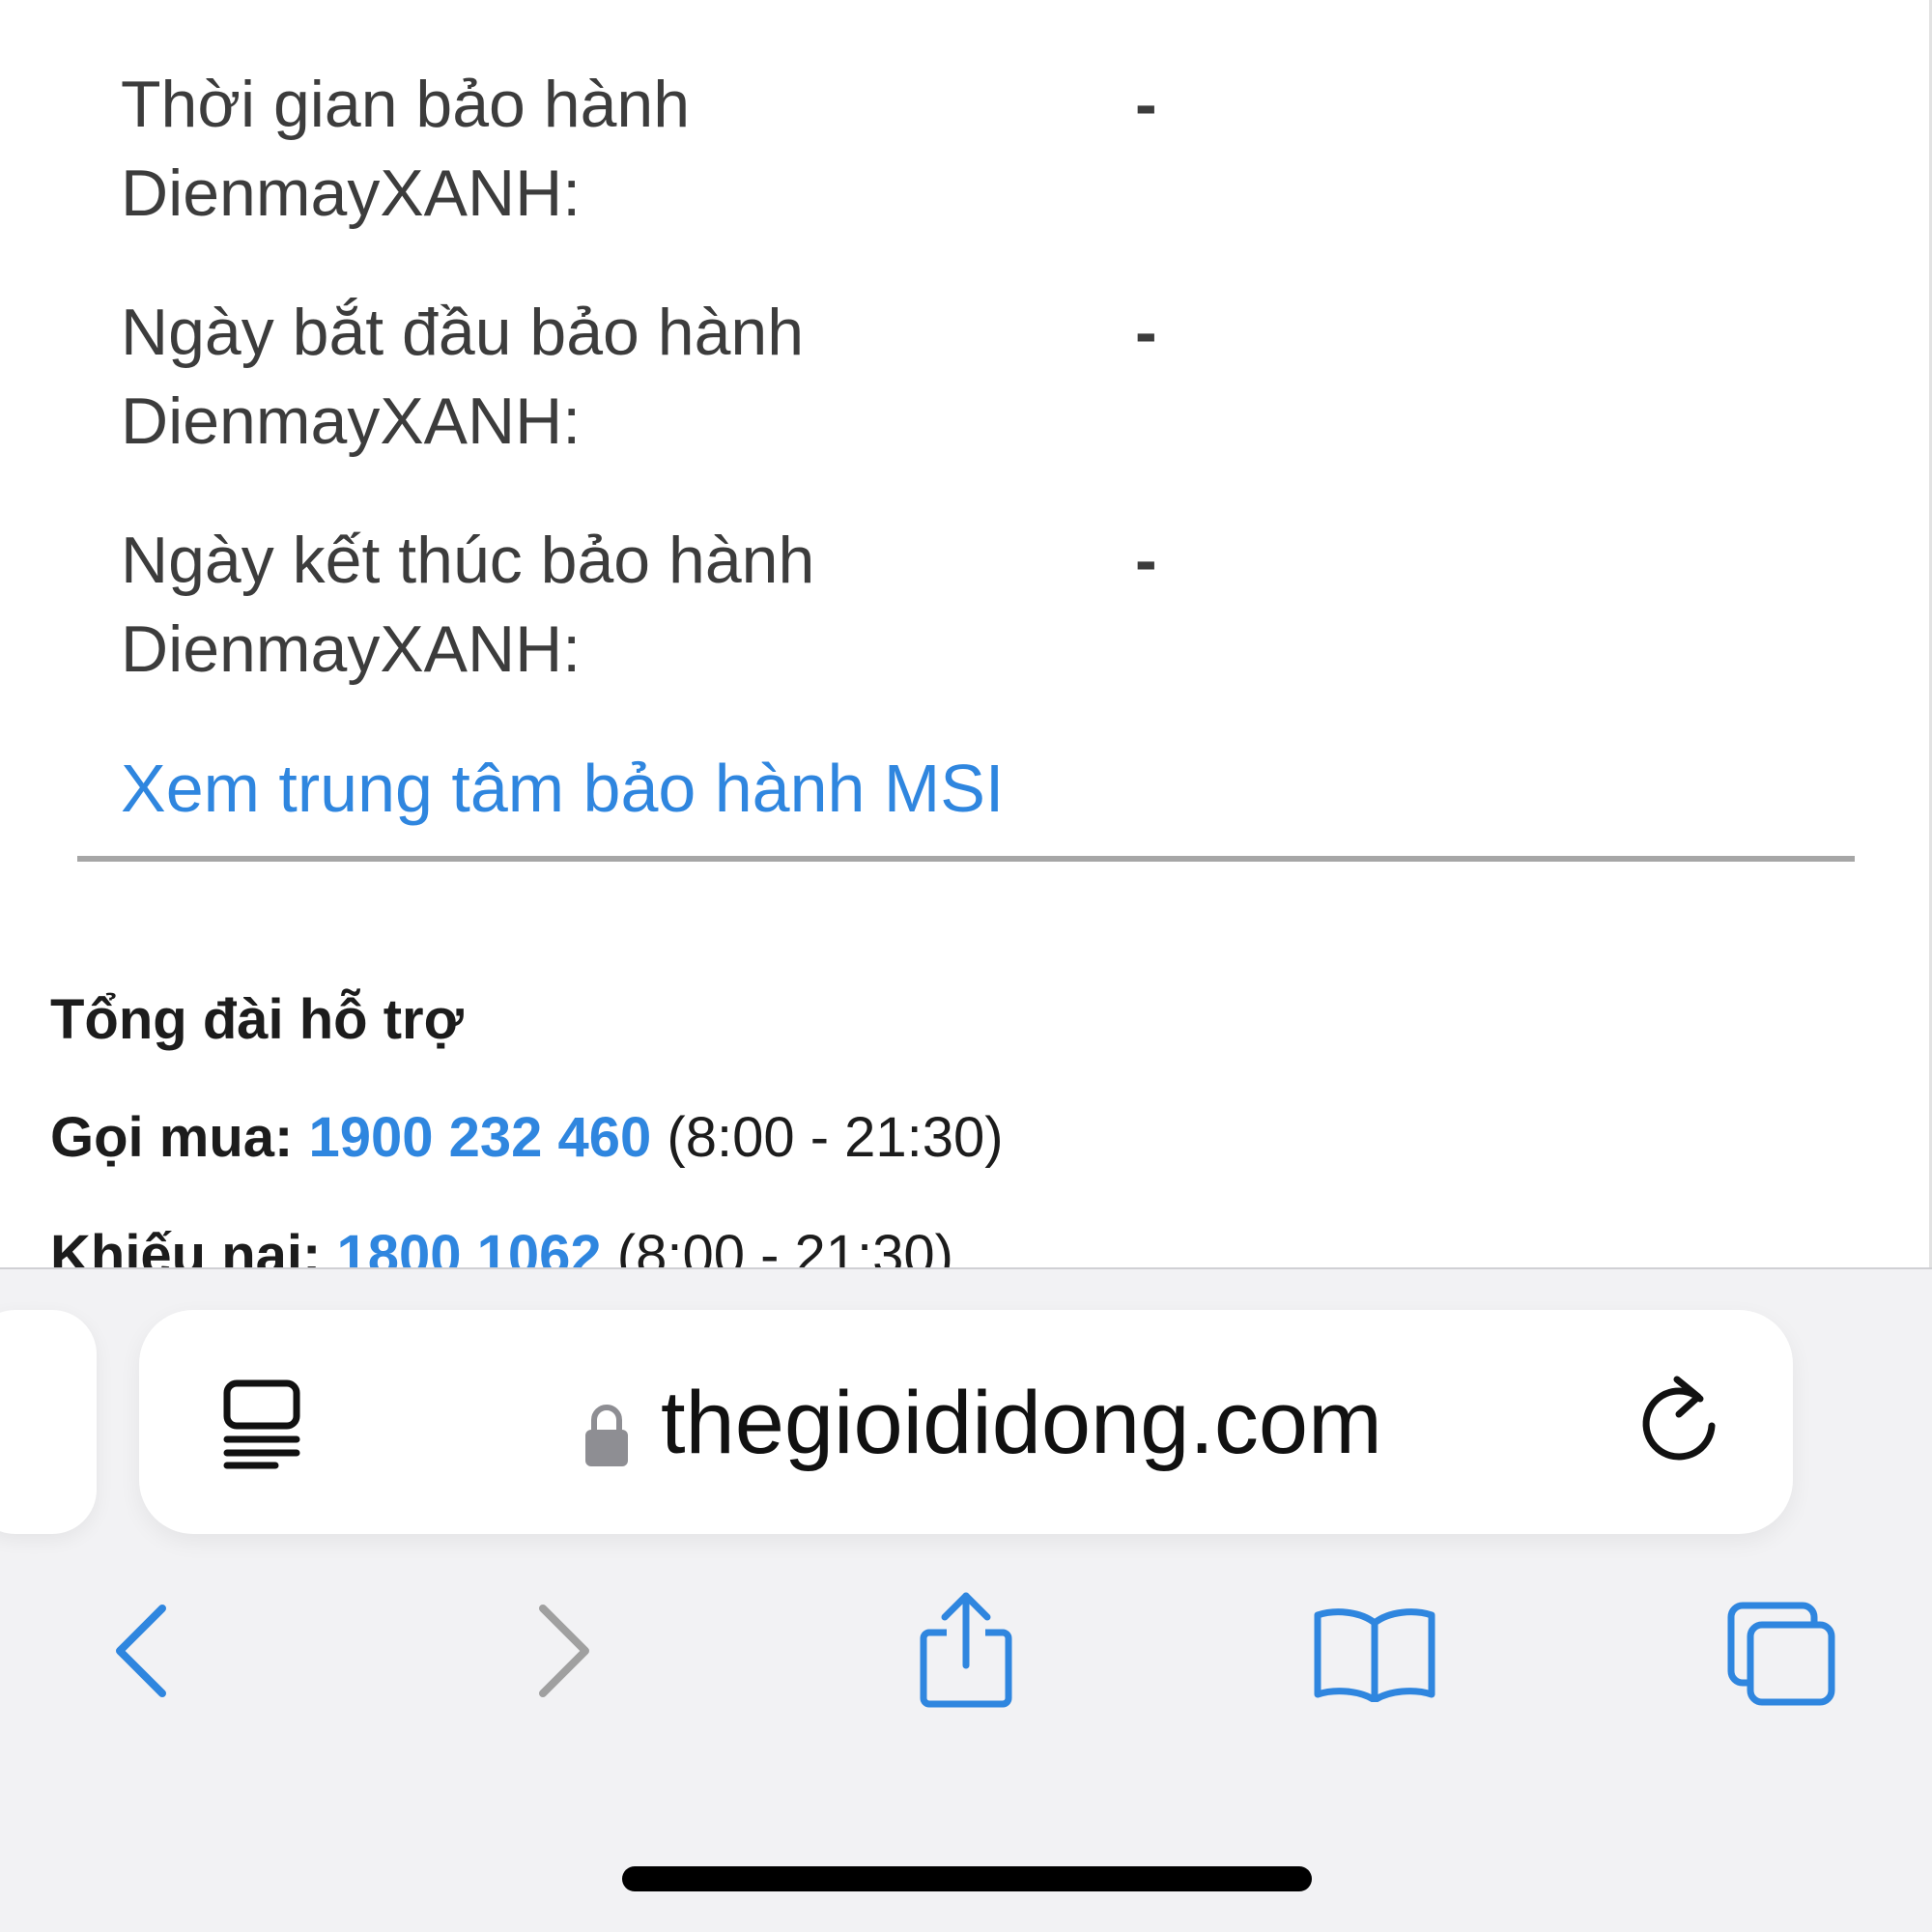  I want to click on previous-tab-peek, so click(48, 1422).